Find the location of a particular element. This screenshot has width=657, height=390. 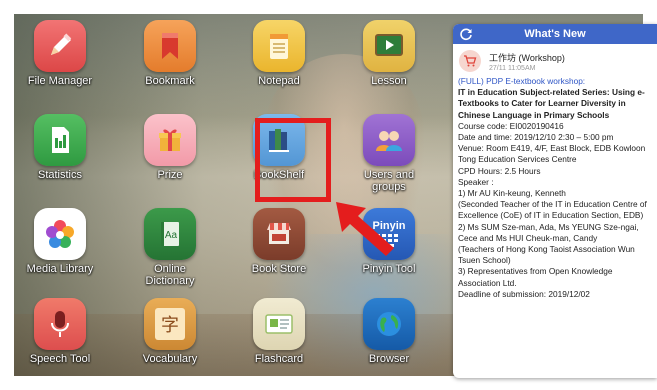

message-title: 工作坊 (Workshop) is located at coordinates (527, 57).